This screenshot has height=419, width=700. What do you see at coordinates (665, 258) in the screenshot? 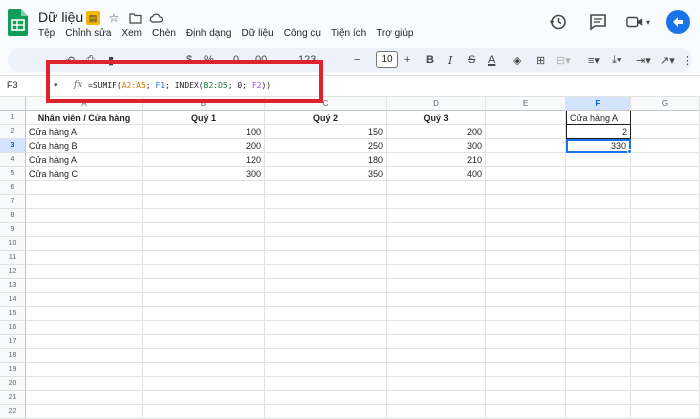
I see `cell-g11` at bounding box center [665, 258].